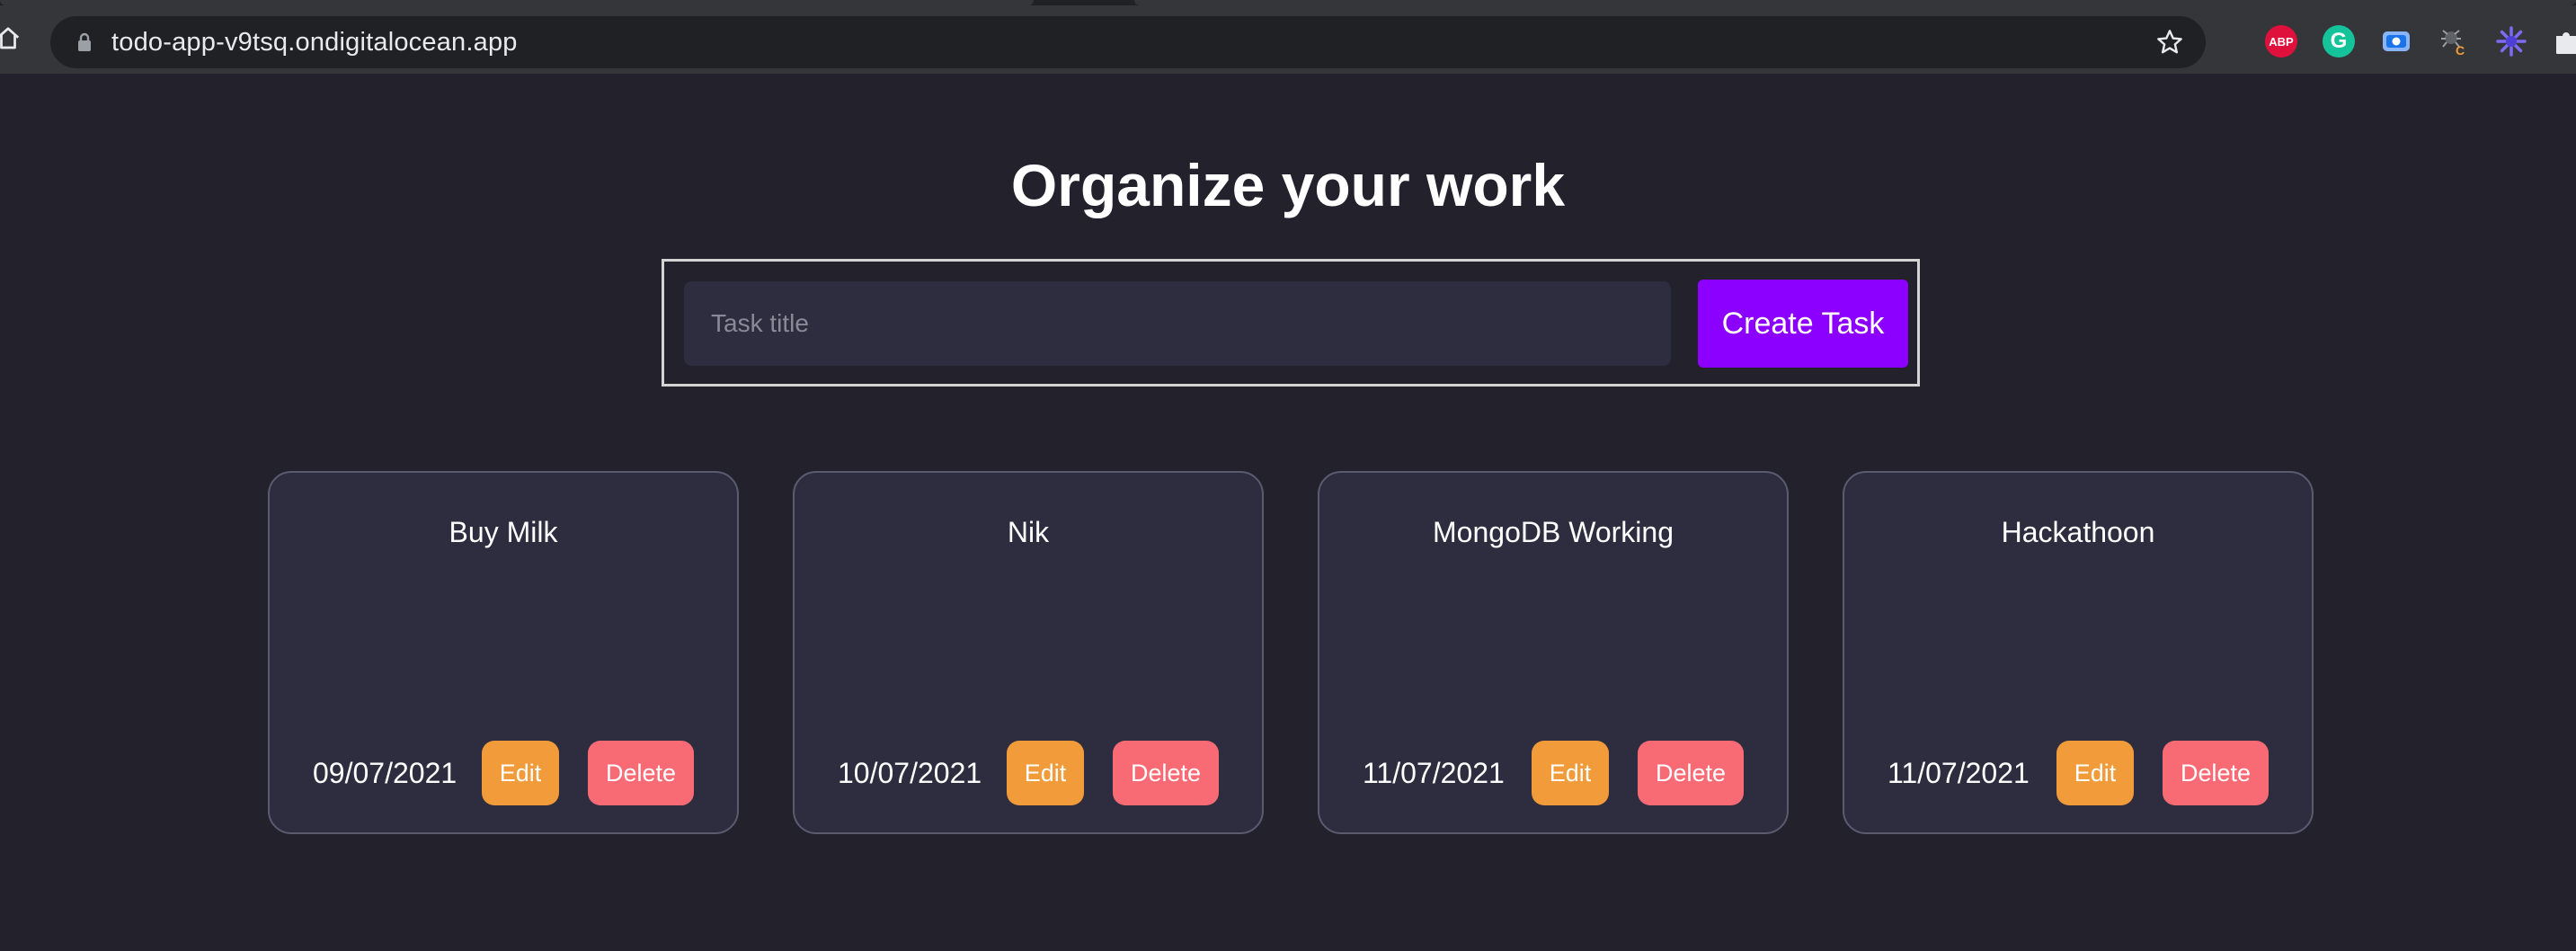  I want to click on task-date: 10/07/2021, so click(910, 773).